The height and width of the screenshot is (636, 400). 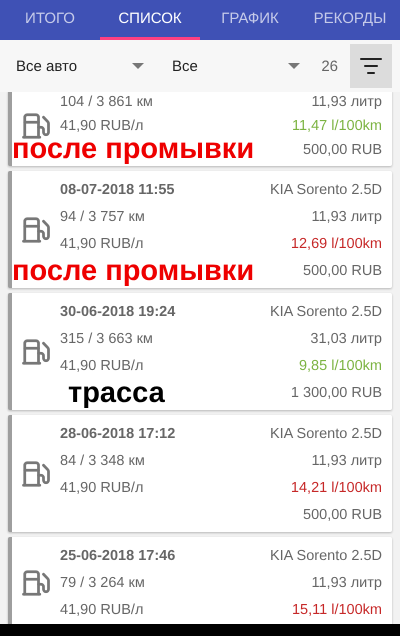 I want to click on type-dropdown: Все, so click(x=239, y=66).